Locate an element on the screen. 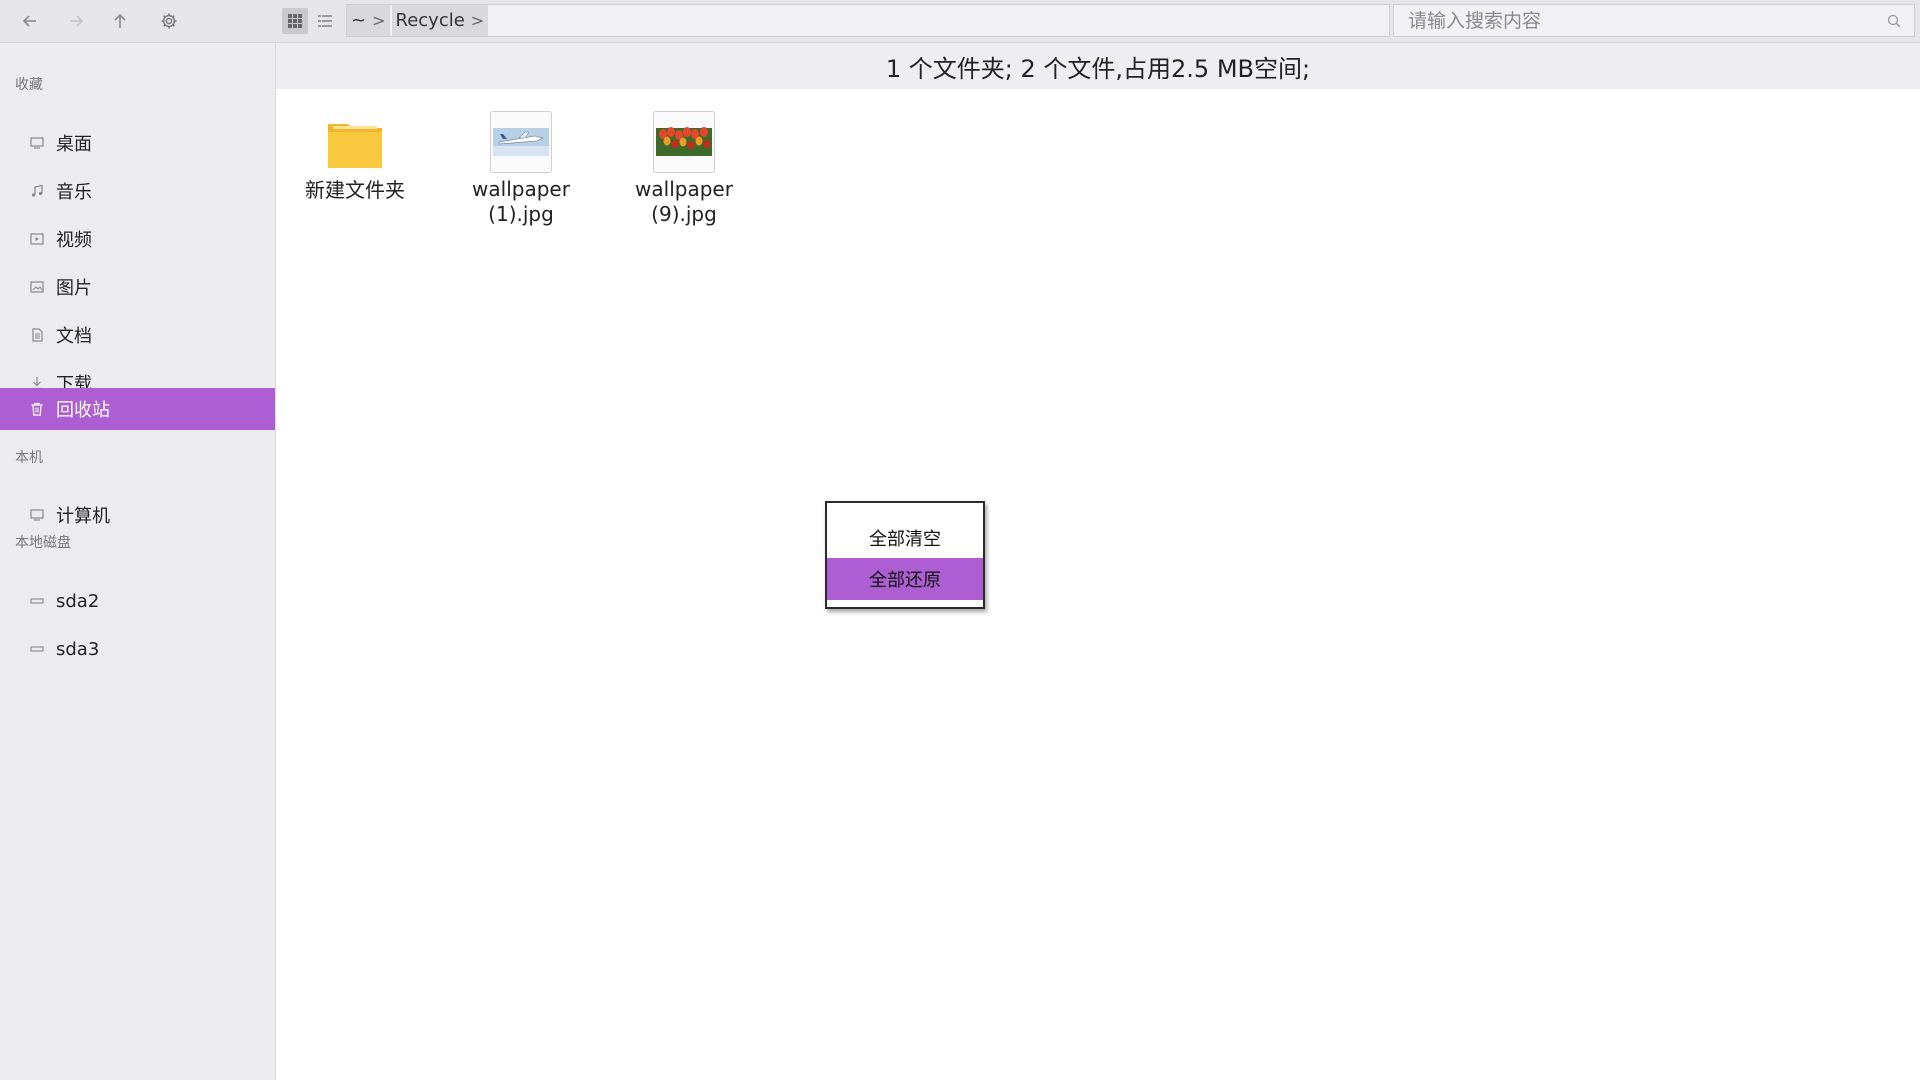  sidebar-item-documents: 文档 is located at coordinates (137, 335).